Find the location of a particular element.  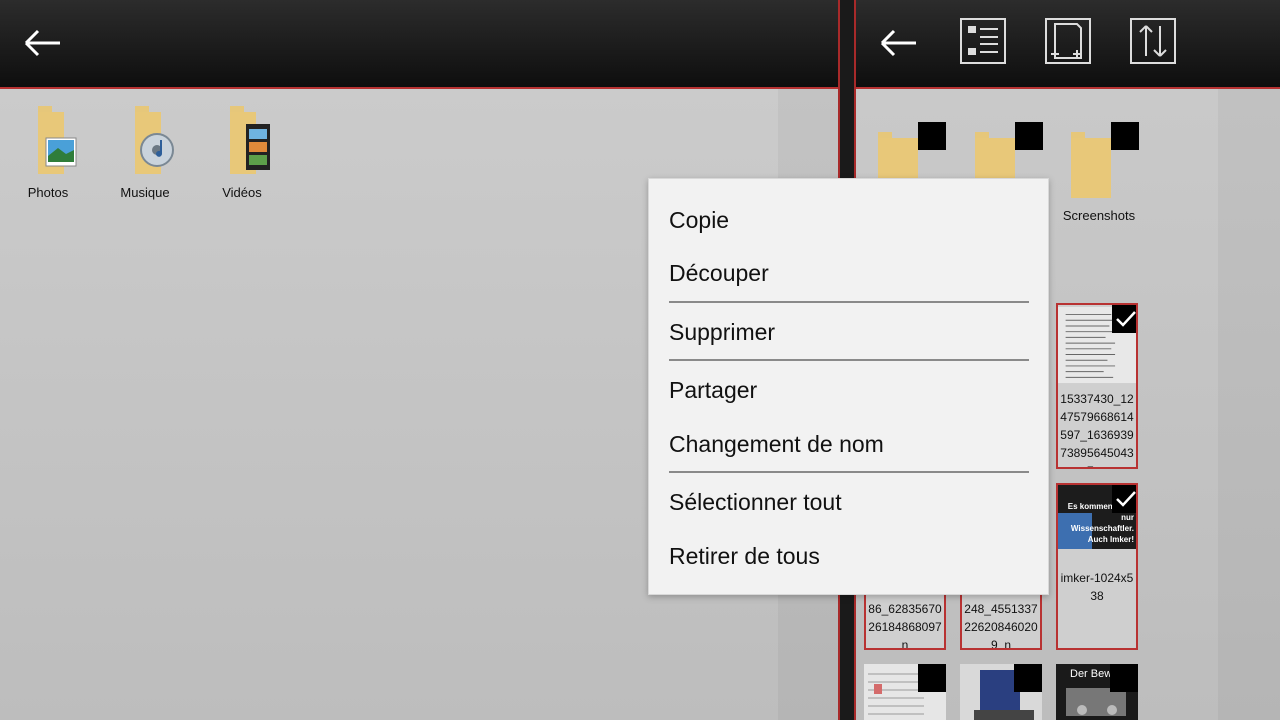

folder-label: Vidéos is located at coordinates (242, 192).